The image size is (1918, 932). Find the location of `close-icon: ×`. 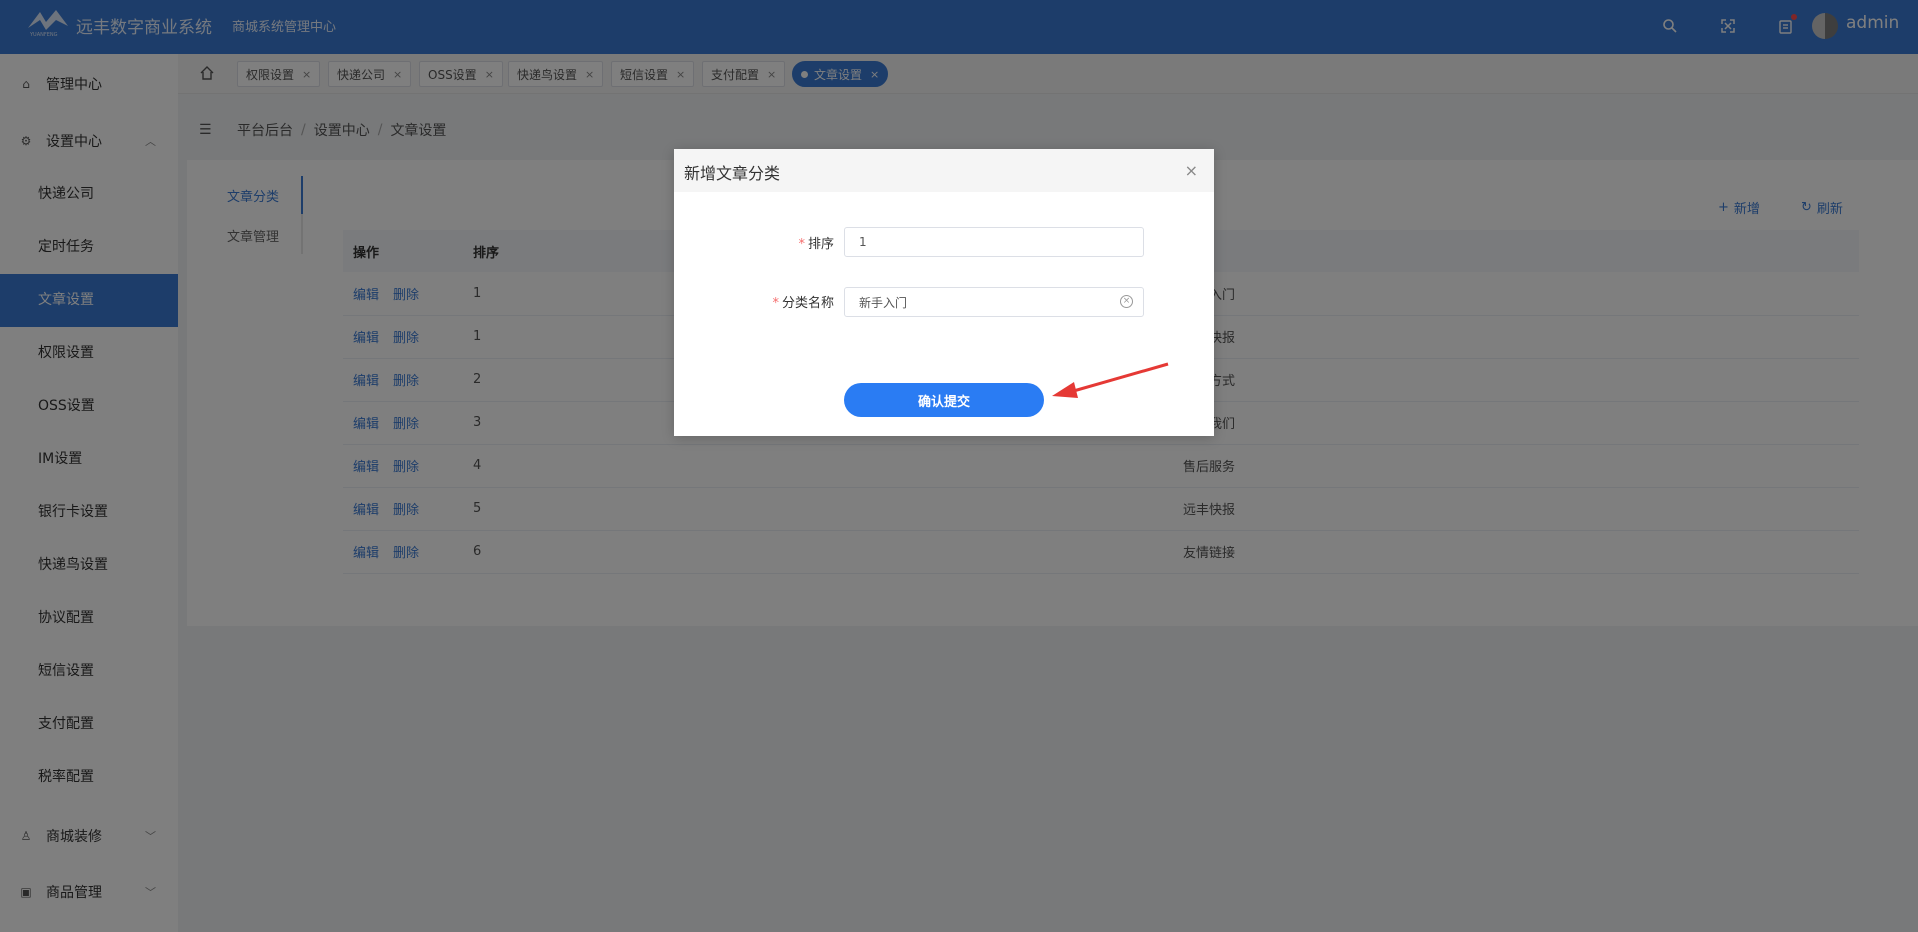

close-icon: × is located at coordinates (1191, 170).